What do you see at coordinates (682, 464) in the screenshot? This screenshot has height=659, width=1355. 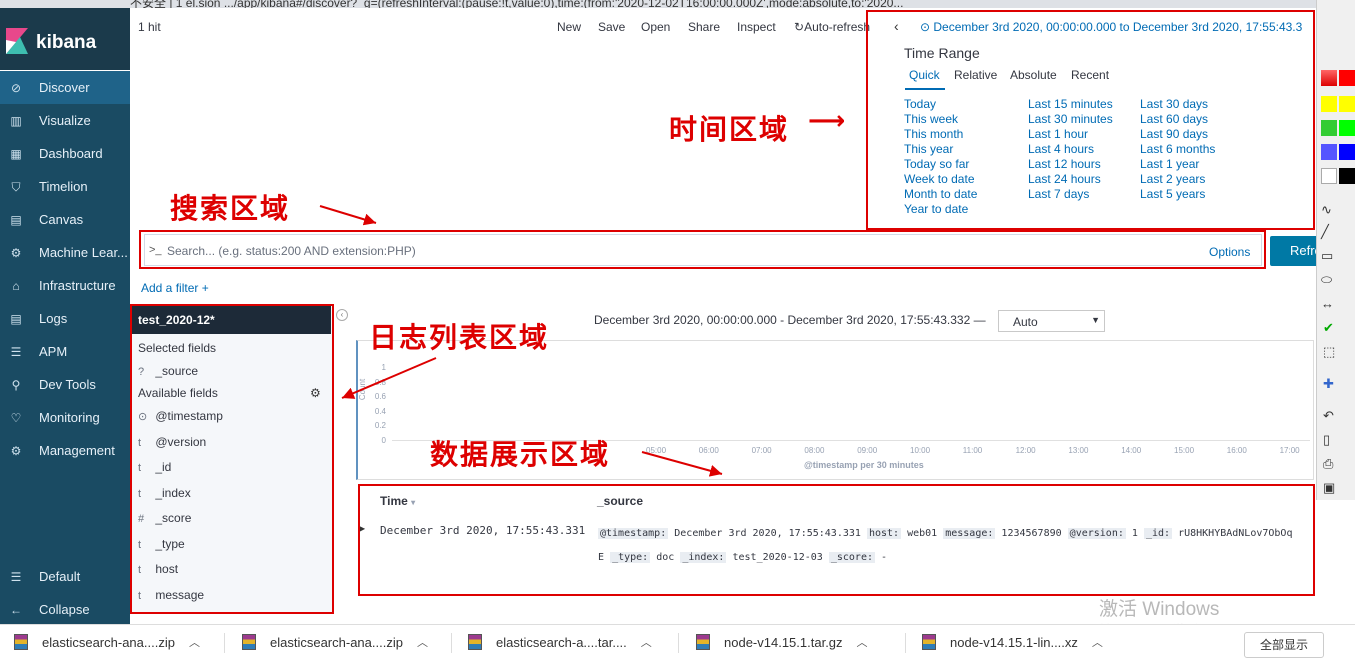 I see `arrow-data` at bounding box center [682, 464].